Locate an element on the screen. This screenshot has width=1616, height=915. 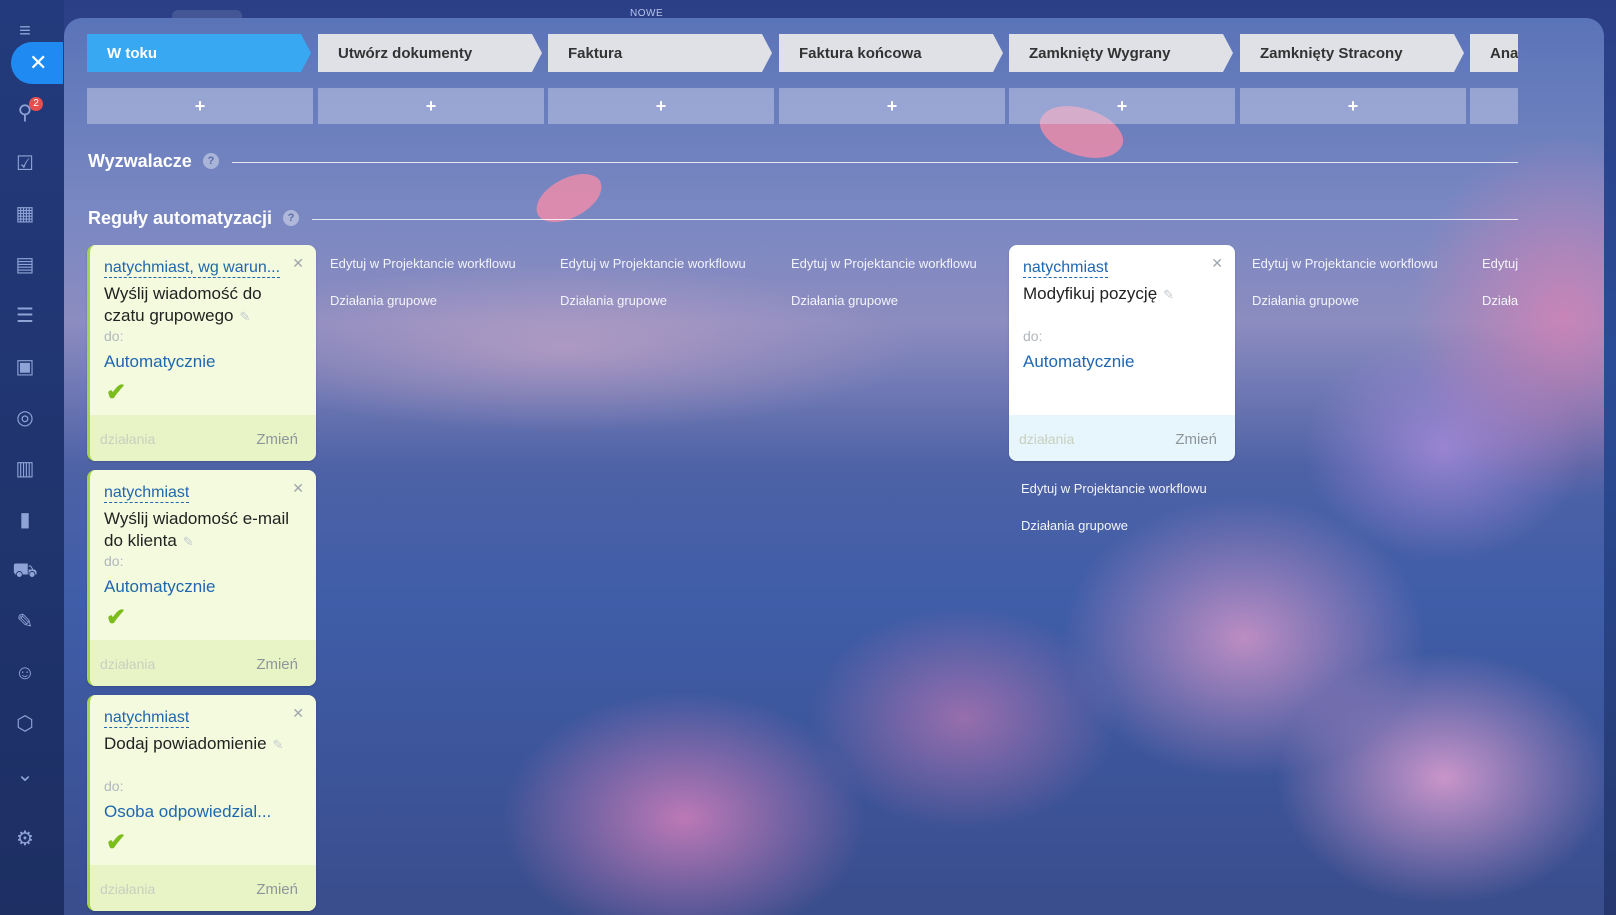
stage-tab-final-invoice: Faktura końcowa is located at coordinates (891, 53).